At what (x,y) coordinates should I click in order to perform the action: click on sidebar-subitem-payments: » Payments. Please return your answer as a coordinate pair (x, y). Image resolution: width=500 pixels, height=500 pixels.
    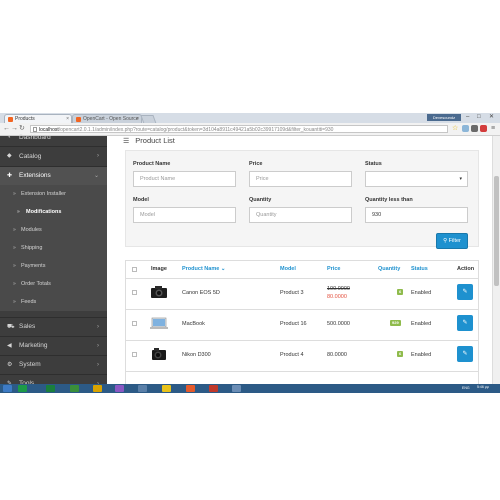
    Looking at the image, I should click on (53, 266).